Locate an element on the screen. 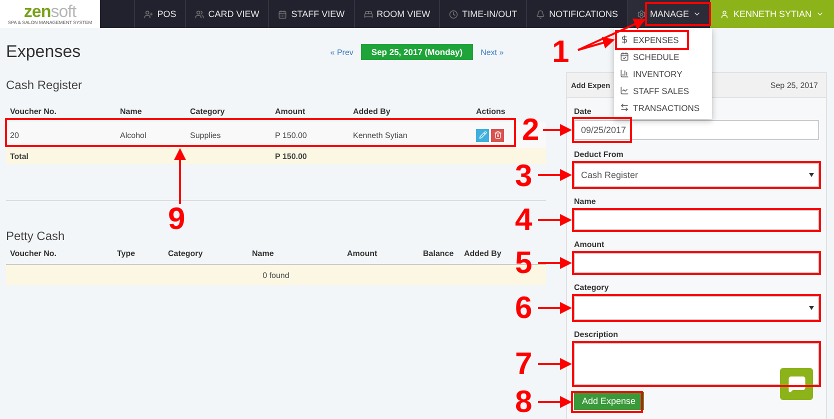 Image resolution: width=834 pixels, height=419 pixels. empty-message: 0 found is located at coordinates (276, 275).